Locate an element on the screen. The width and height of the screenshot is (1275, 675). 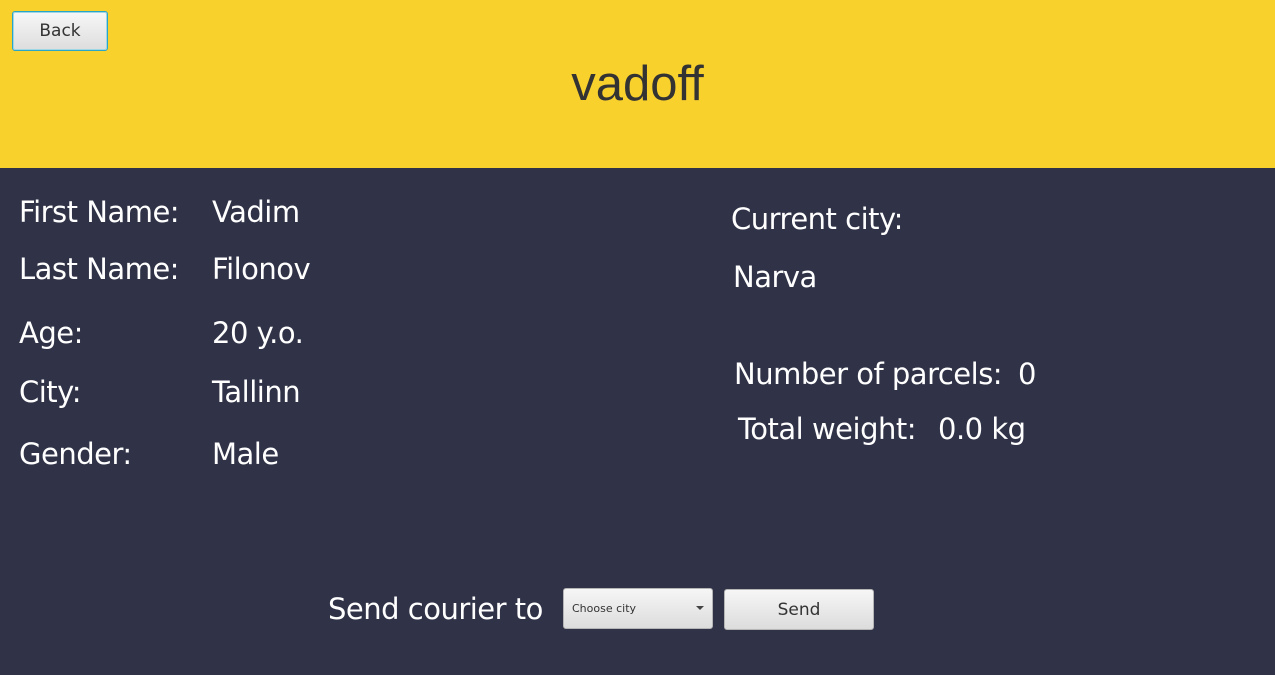
total-weight-value: 0.0 kg is located at coordinates (982, 429).